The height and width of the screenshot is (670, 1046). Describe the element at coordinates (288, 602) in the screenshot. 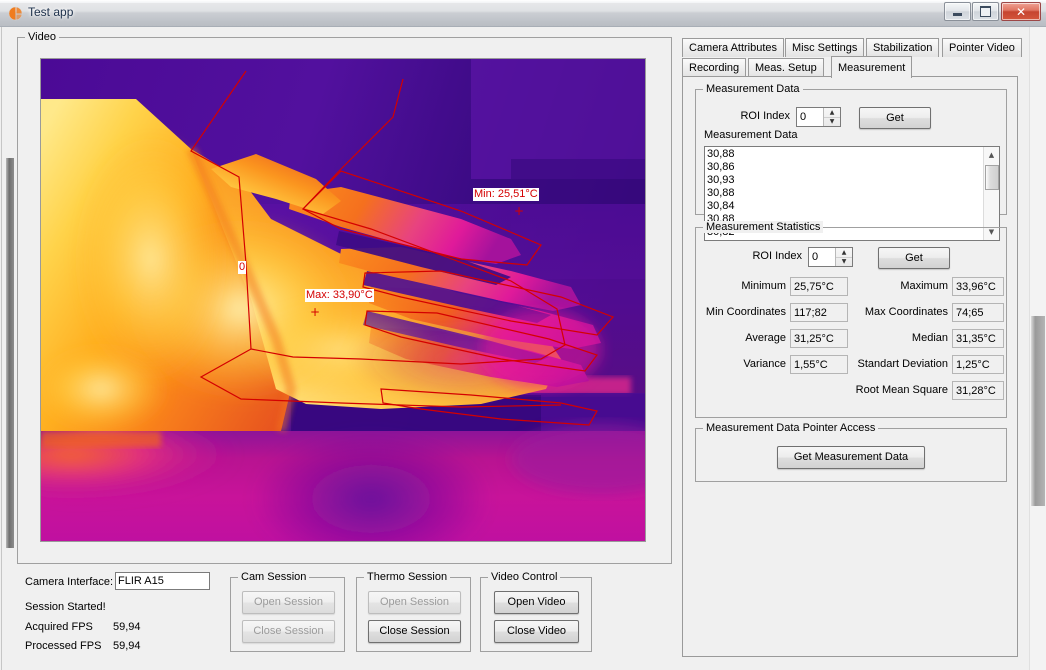

I see `cam-open-session-button: Open Session` at that location.